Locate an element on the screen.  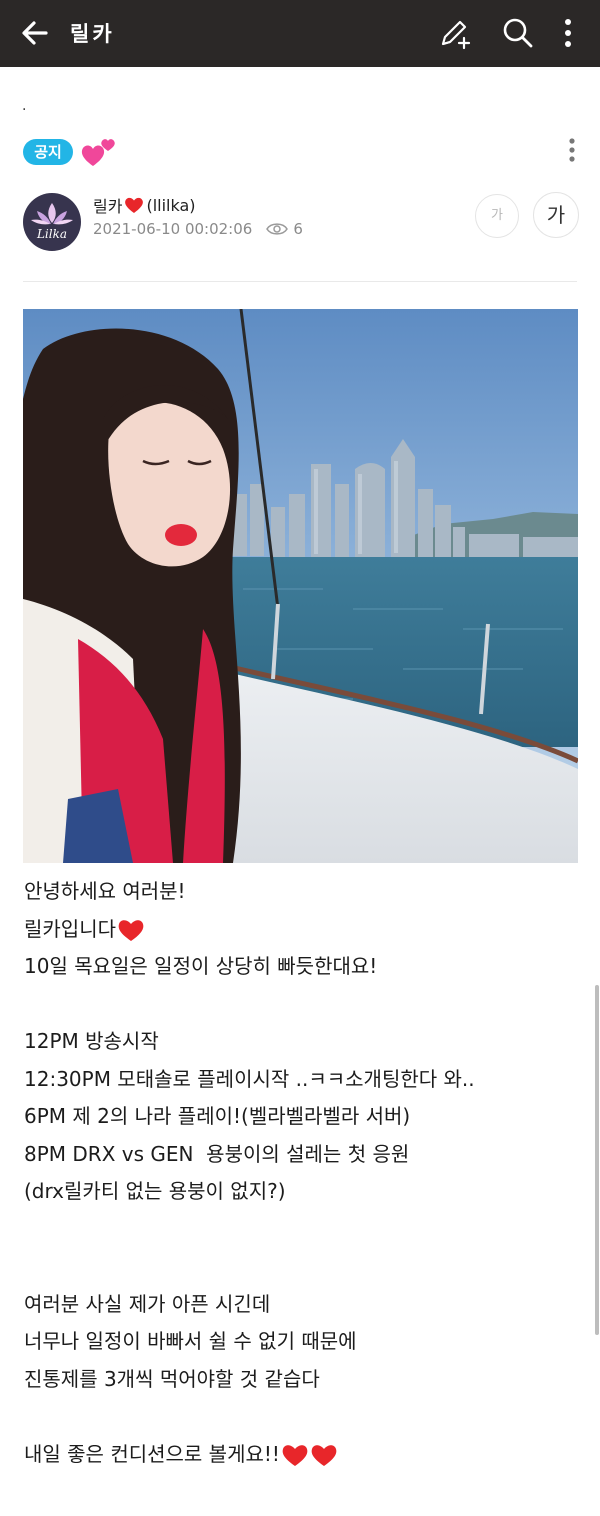
body-line: 내일 좋은 컨디션으로 볼게요!! is located at coordinates (304, 1455).